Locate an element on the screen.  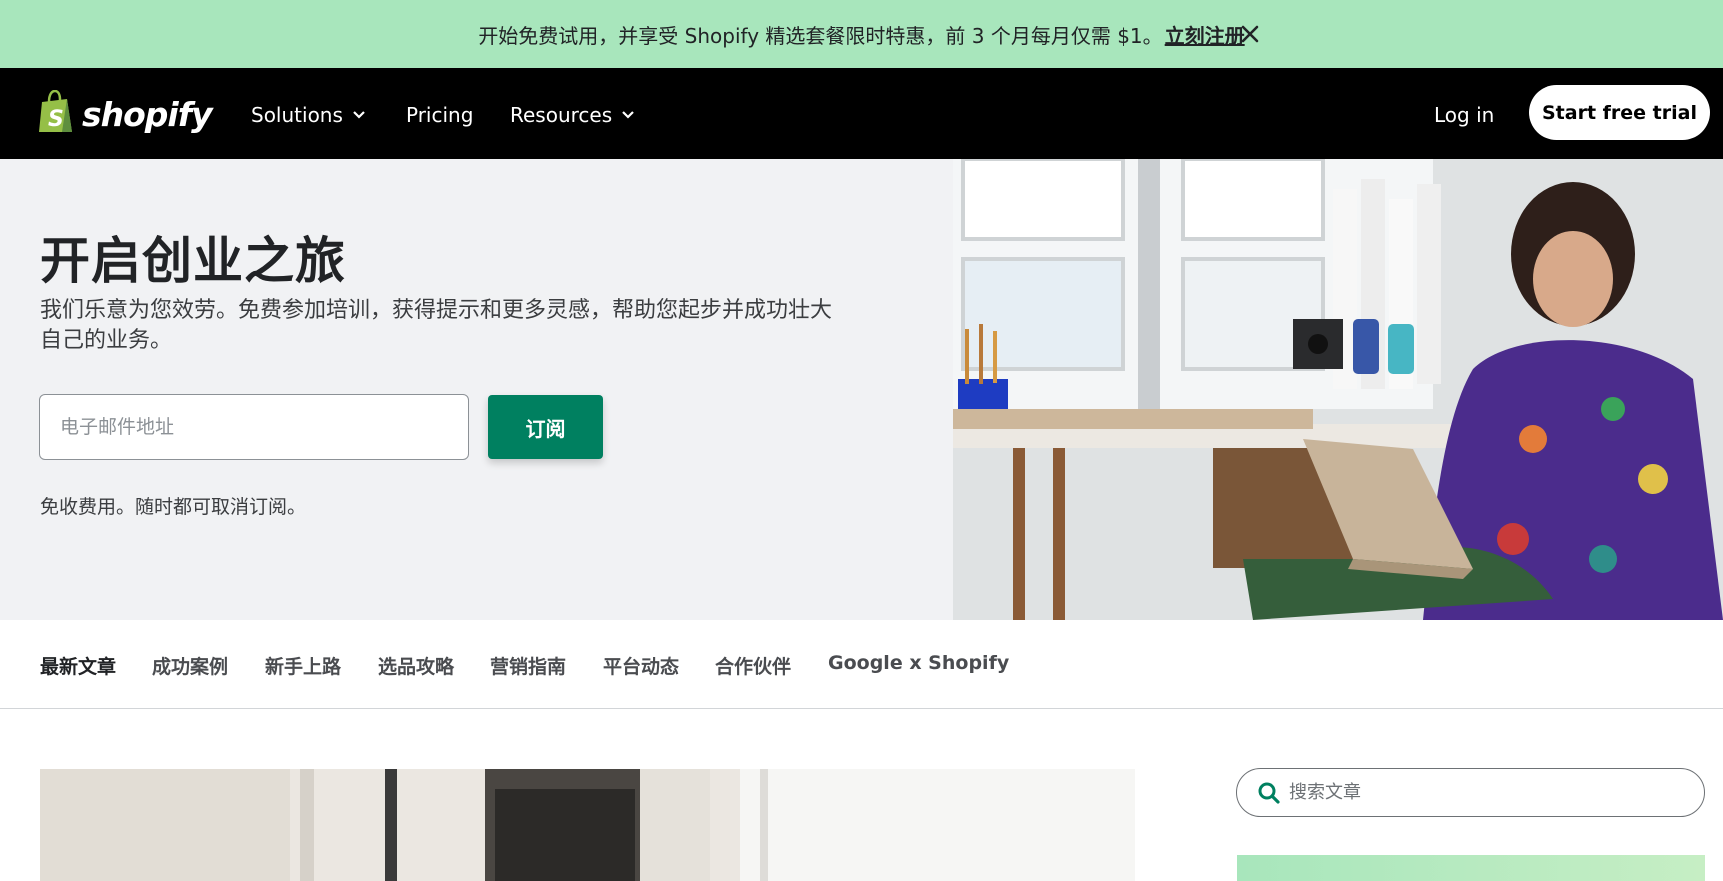
login-link: Log in is located at coordinates (1464, 115).